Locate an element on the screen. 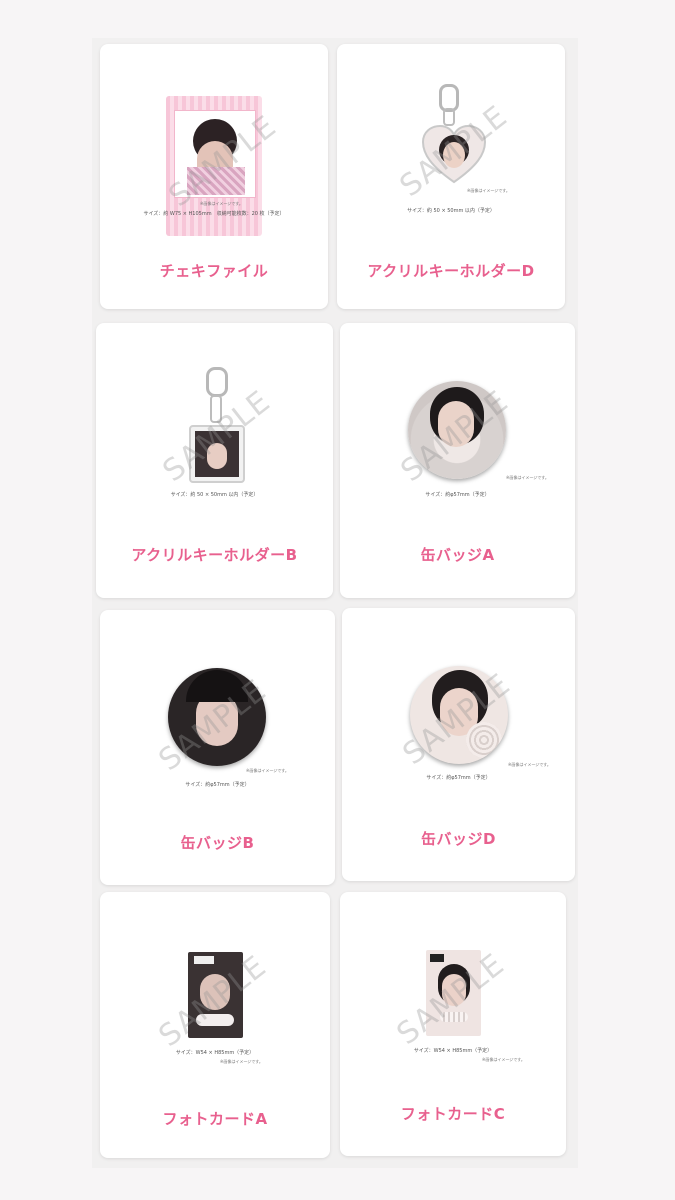  product-name: フォトカードA is located at coordinates (215, 1119).